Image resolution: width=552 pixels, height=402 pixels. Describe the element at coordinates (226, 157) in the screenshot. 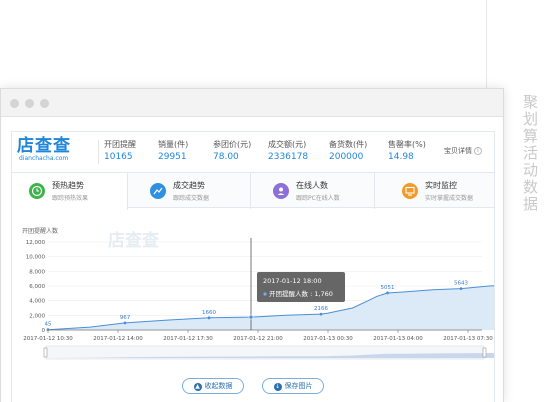

I see `stat-value: 78.00` at that location.